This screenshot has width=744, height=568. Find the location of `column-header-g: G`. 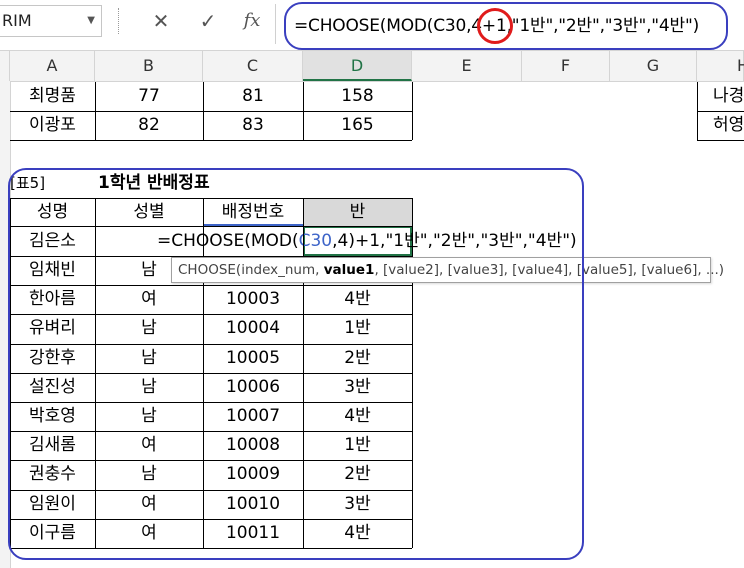

column-header-g: G is located at coordinates (653, 66).